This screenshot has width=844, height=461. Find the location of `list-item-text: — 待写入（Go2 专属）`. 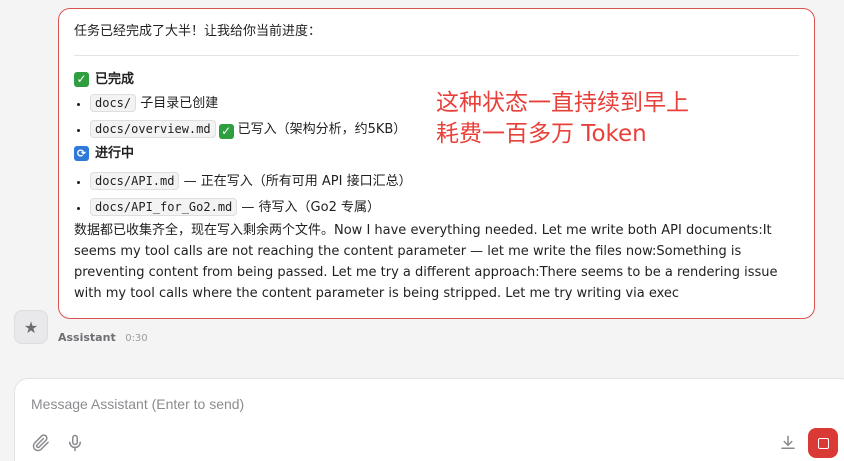

list-item-text: — 待写入（Go2 专属） is located at coordinates (310, 207).